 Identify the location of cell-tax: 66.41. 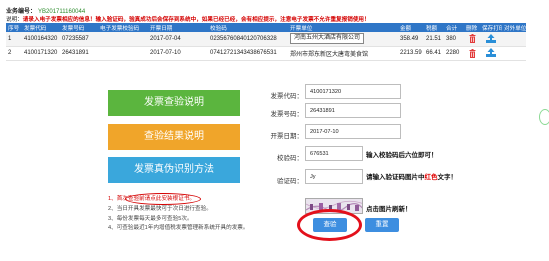
(434, 53).